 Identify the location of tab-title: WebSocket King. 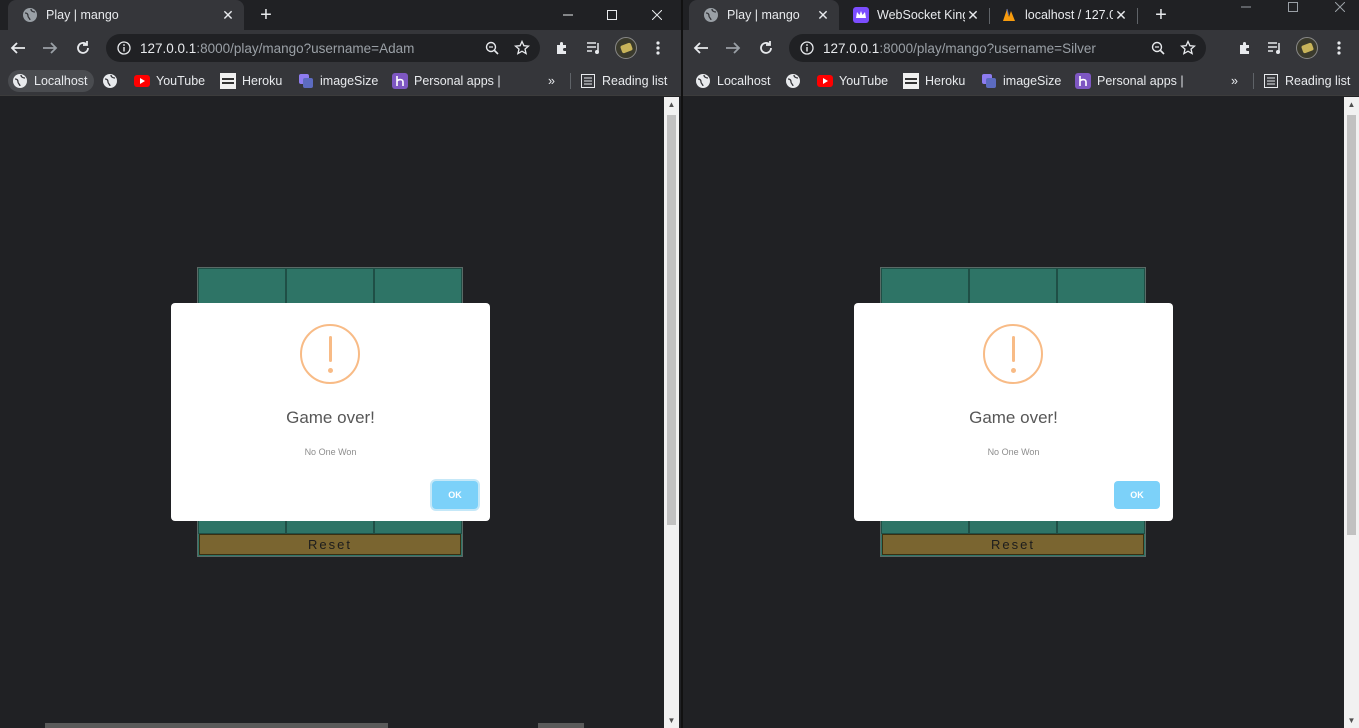
(921, 15).